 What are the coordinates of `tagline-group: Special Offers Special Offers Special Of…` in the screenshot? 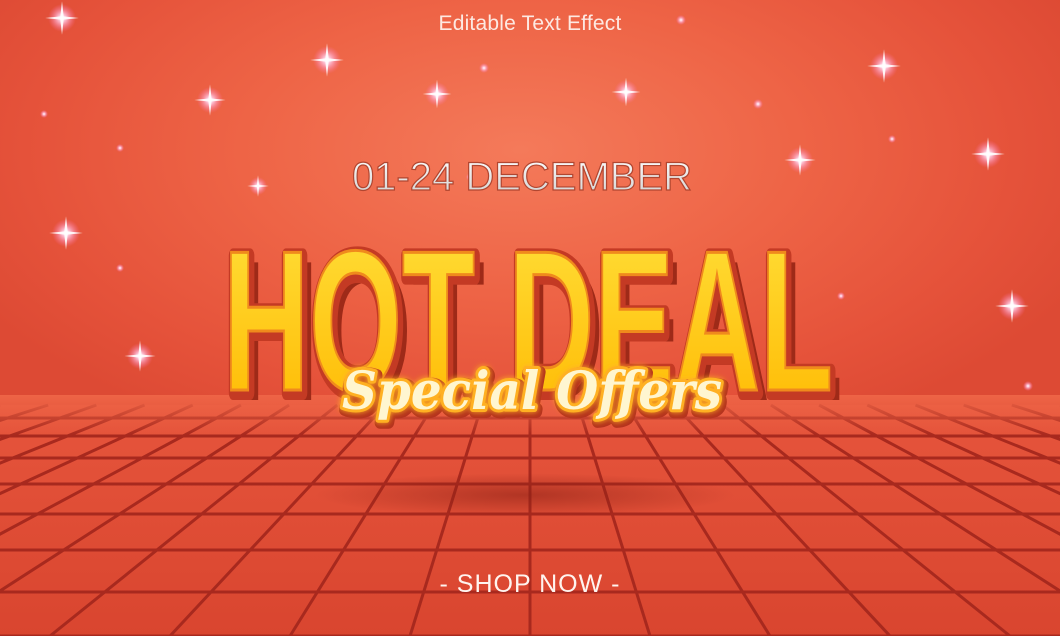 It's located at (534, 394).